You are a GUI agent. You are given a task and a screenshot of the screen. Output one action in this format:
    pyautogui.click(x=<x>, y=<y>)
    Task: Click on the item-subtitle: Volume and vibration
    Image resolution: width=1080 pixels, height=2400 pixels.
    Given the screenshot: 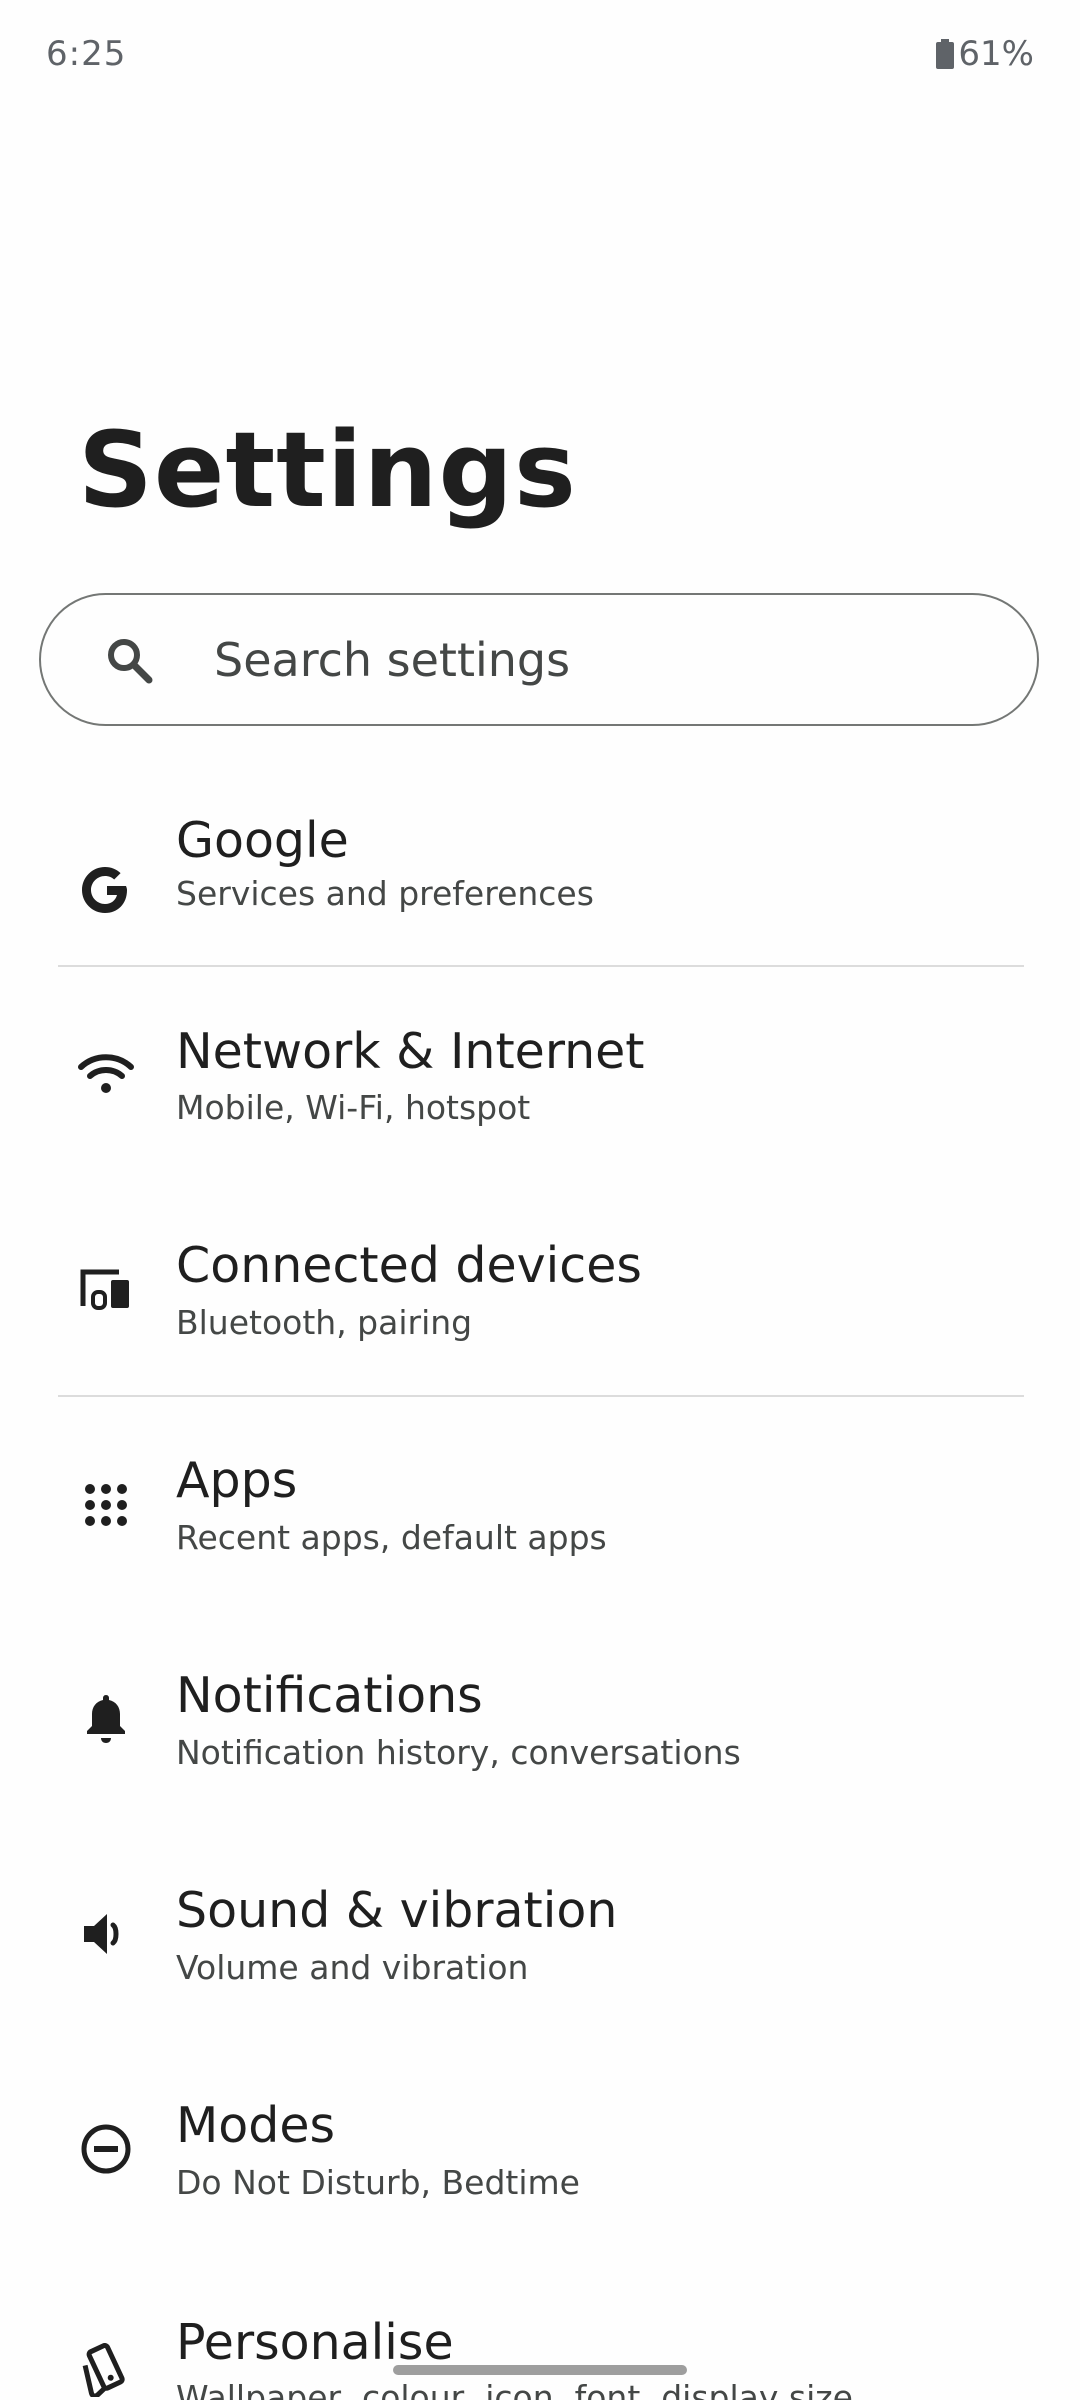 What is the action you would take?
    pyautogui.click(x=352, y=1967)
    